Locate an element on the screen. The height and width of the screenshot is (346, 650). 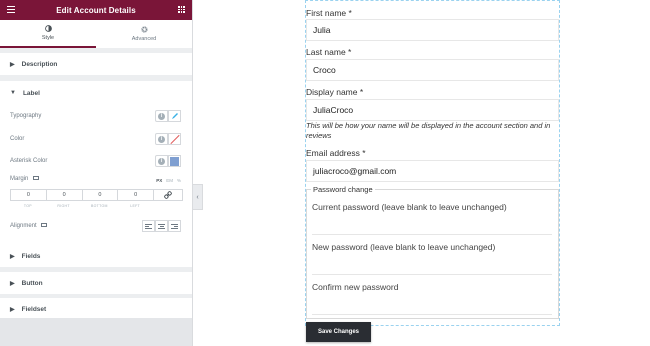
align-left-button is located at coordinates (148, 226).